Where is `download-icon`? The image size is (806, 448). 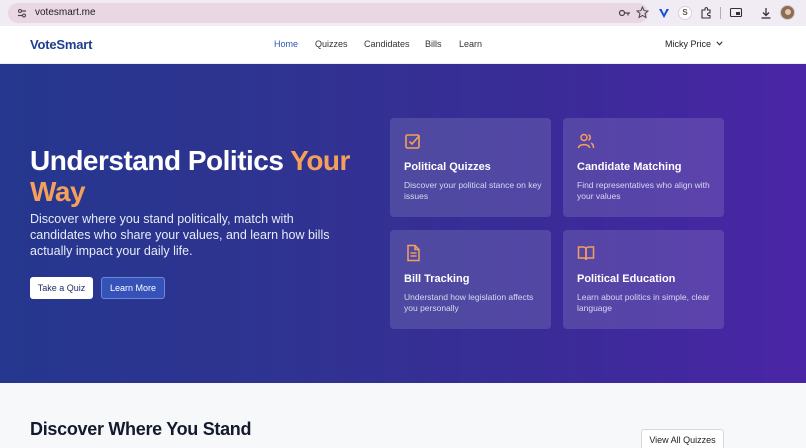 download-icon is located at coordinates (766, 13).